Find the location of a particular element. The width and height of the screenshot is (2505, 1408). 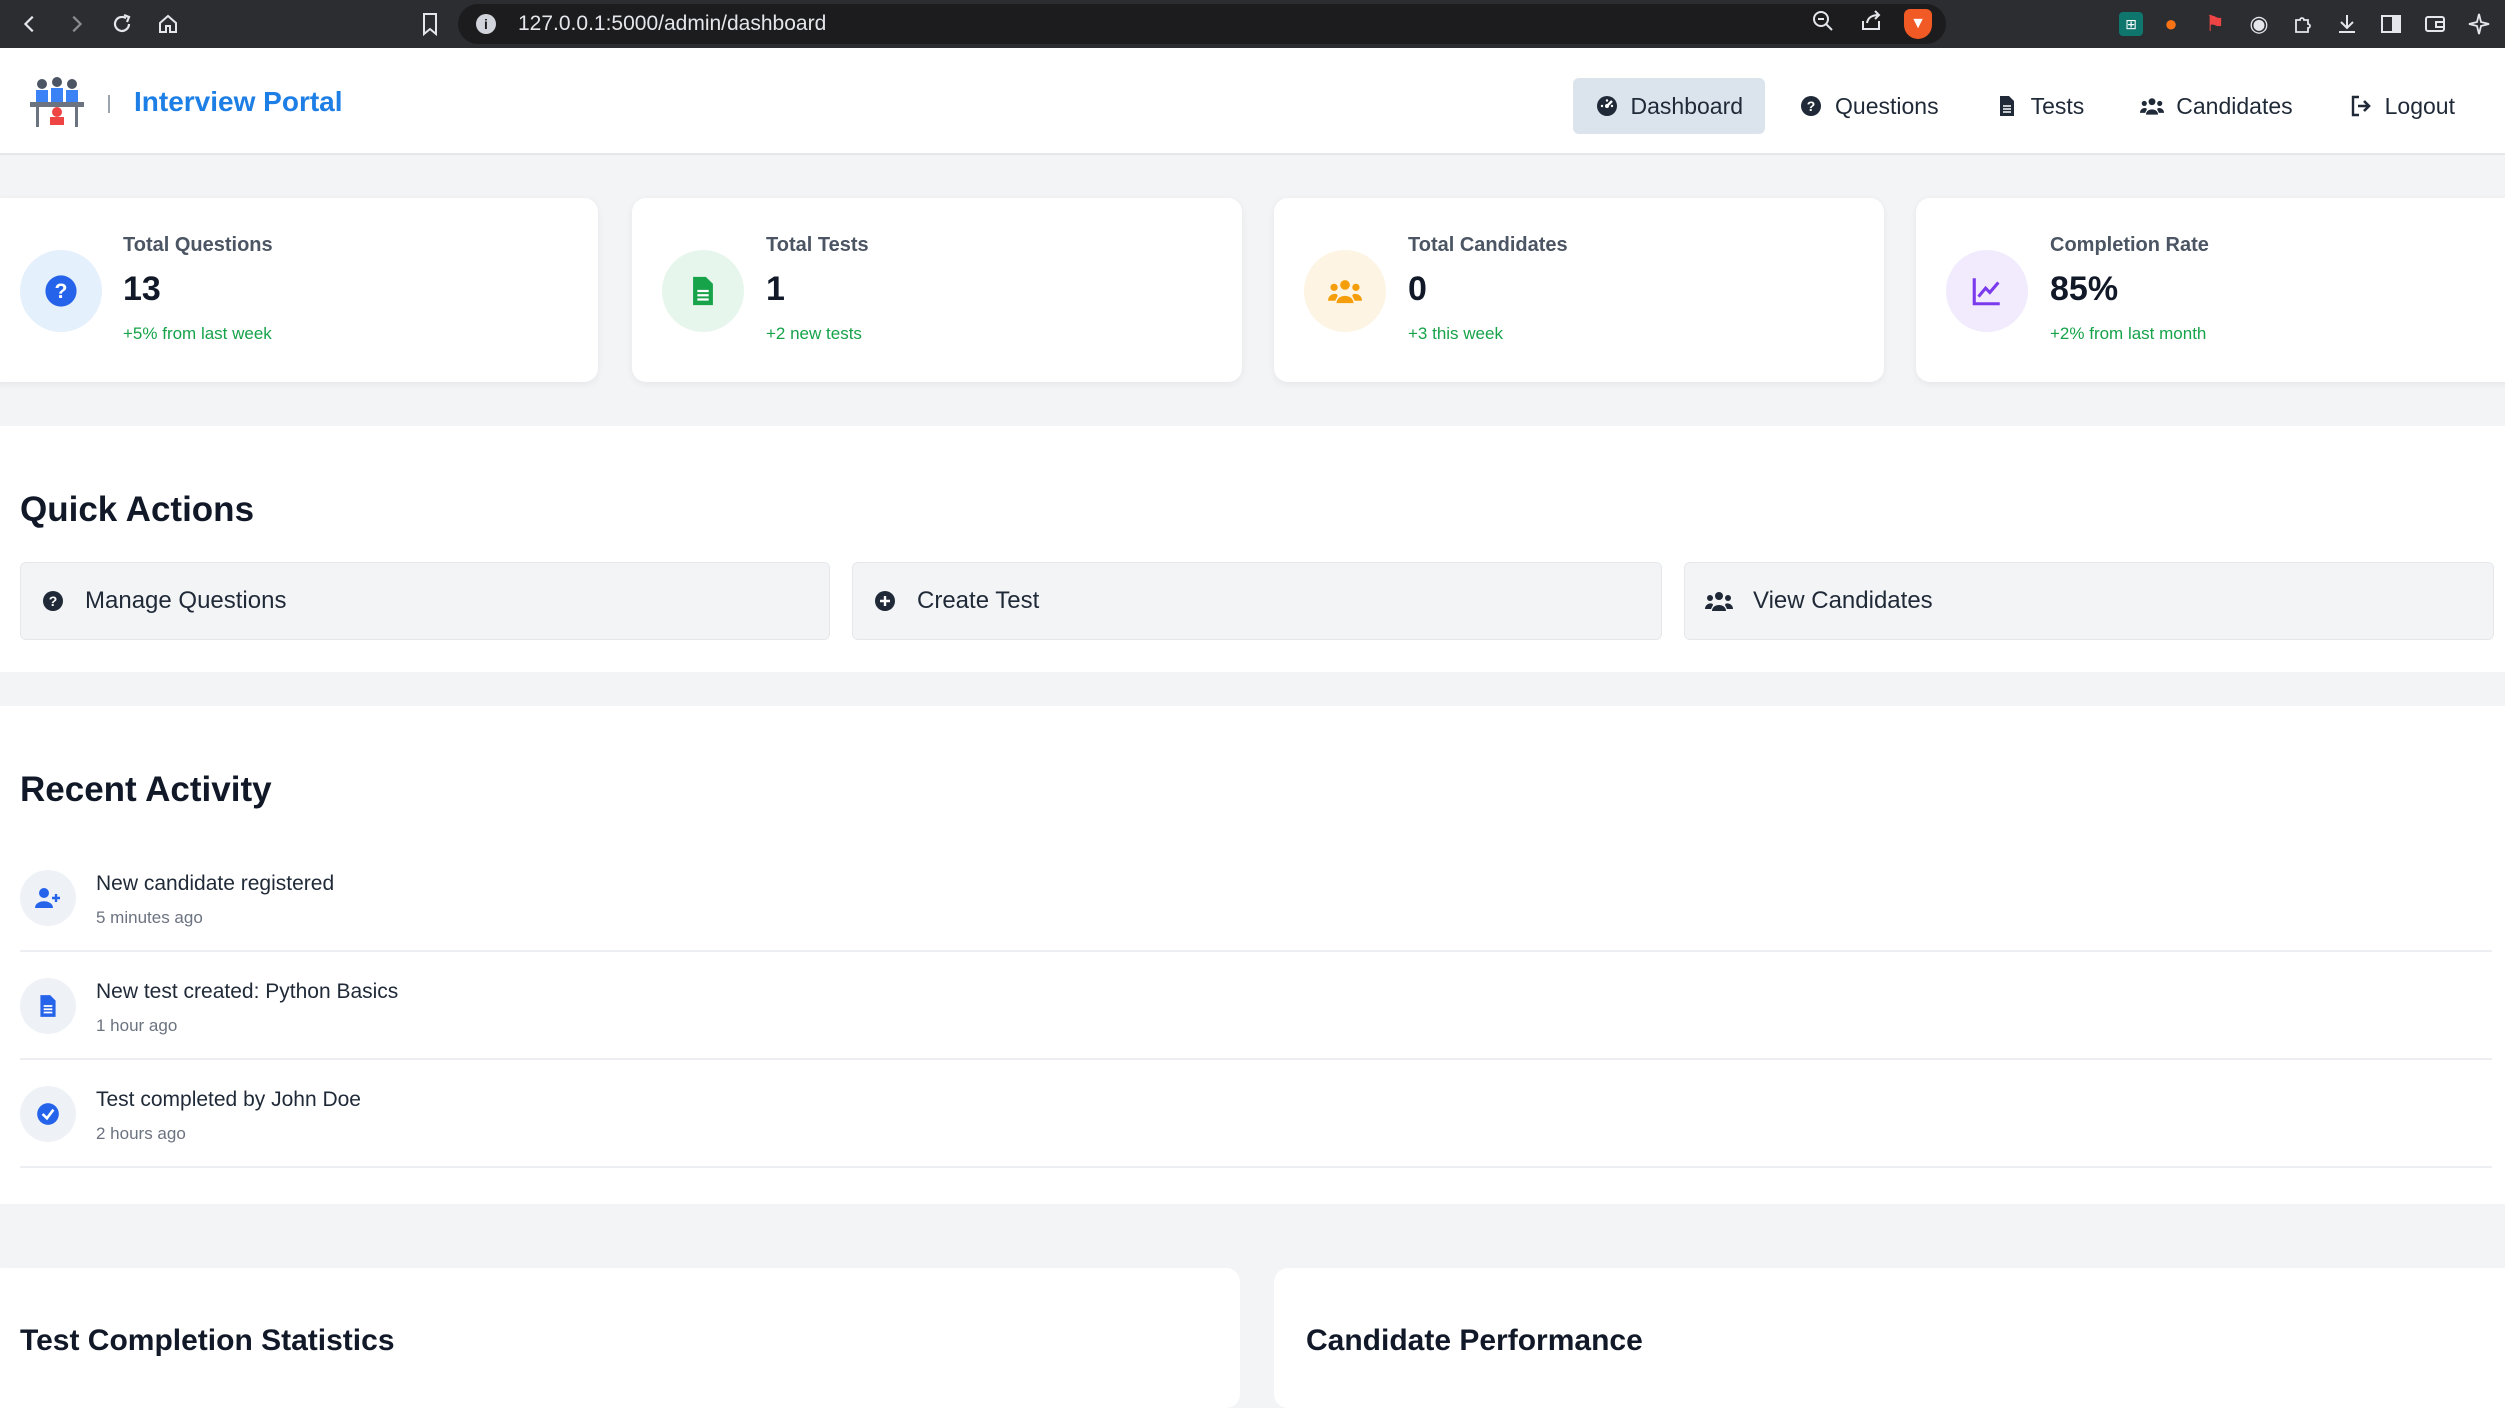

stat-card-completion: Completion Rate 85% +2% from last month is located at coordinates (2210, 290).